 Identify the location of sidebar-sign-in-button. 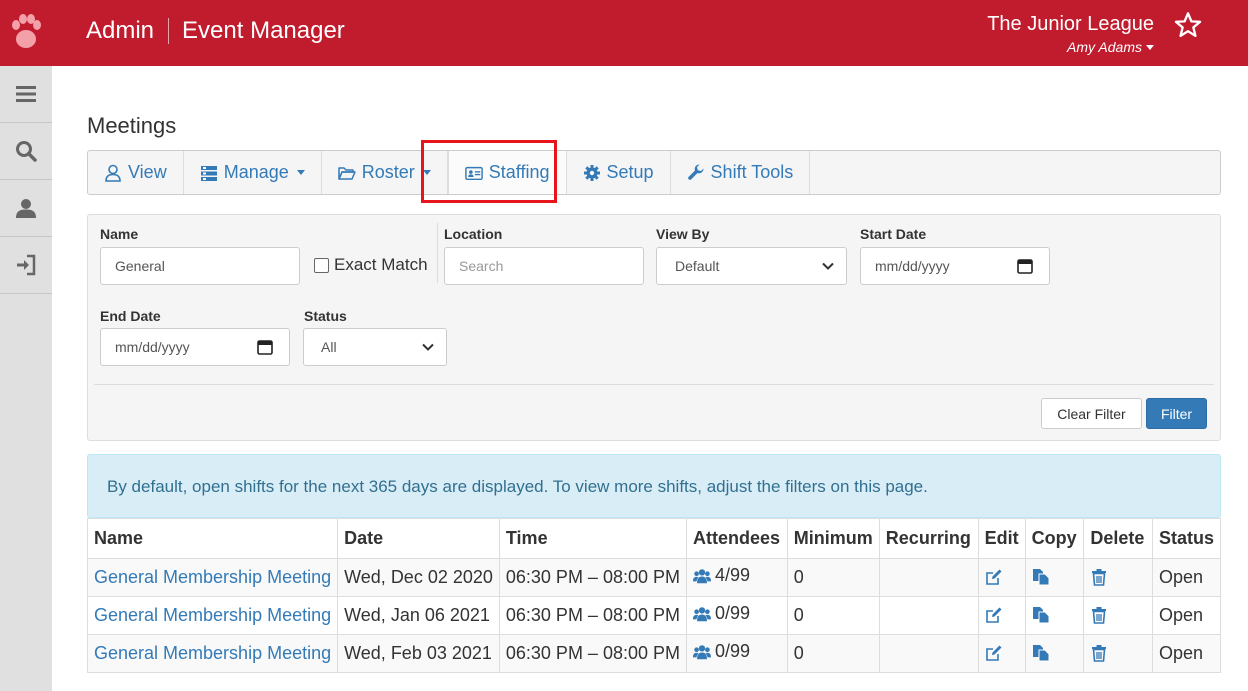
(26, 265).